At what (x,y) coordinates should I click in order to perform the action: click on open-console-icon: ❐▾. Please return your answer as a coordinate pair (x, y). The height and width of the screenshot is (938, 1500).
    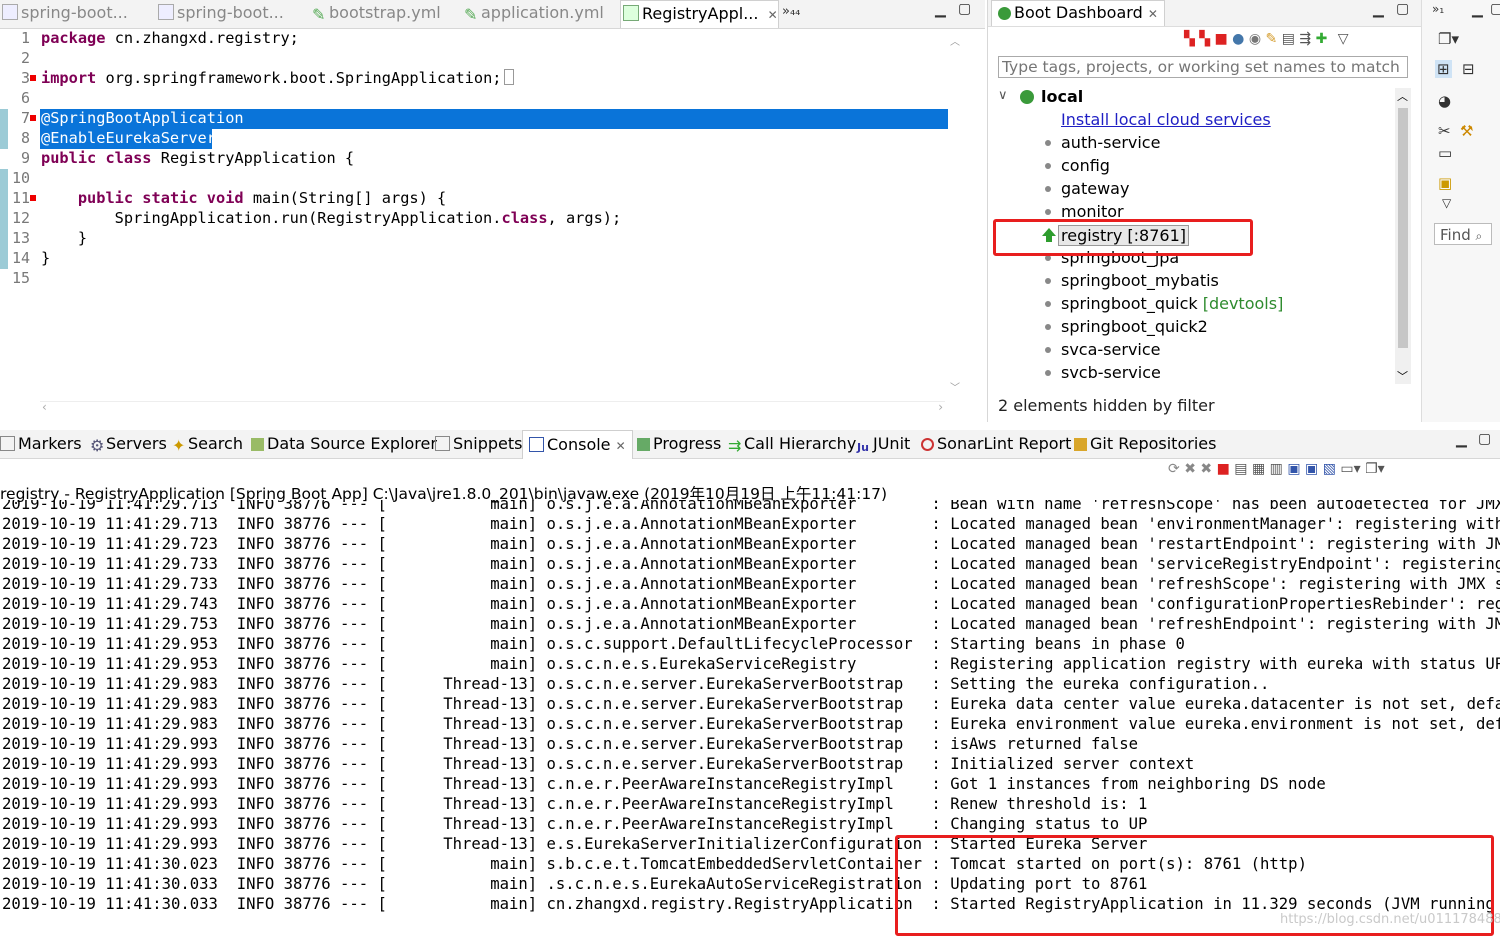
    Looking at the image, I should click on (1375, 469).